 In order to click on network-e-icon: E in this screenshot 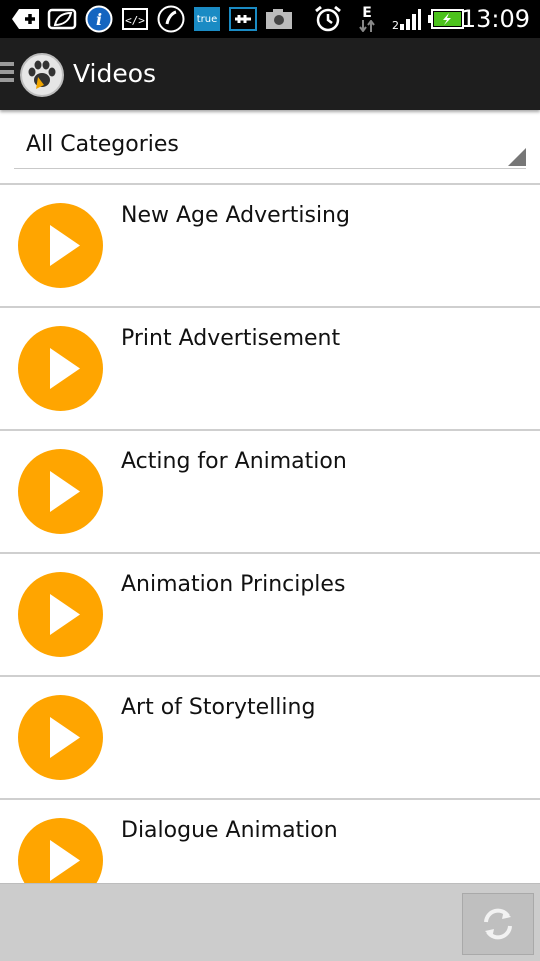, I will do `click(367, 19)`.